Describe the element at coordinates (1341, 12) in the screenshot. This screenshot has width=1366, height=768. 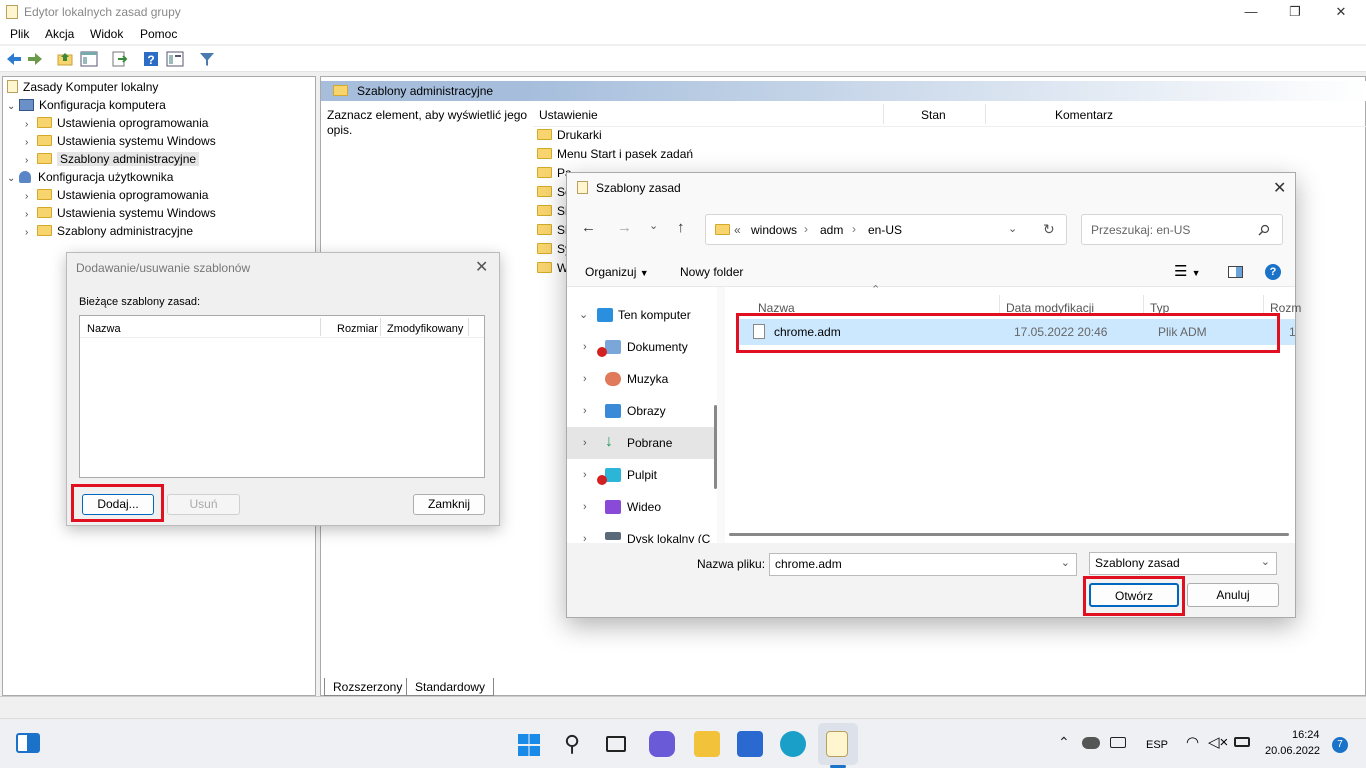
I see `close-button: ✕` at that location.